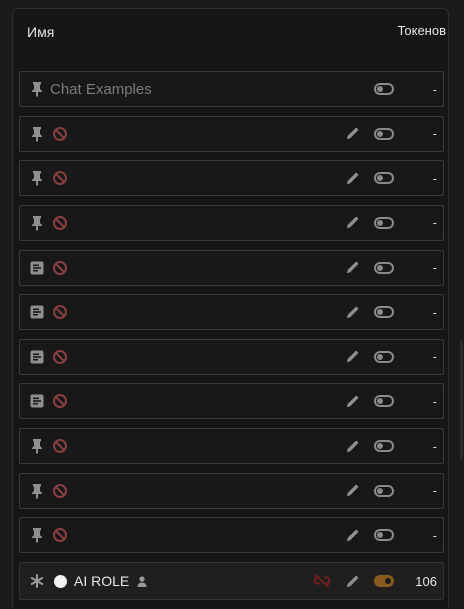 Image resolution: width=464 pixels, height=609 pixels. I want to click on prompt-row-ai-role: AI ROLE 106, so click(231, 581).